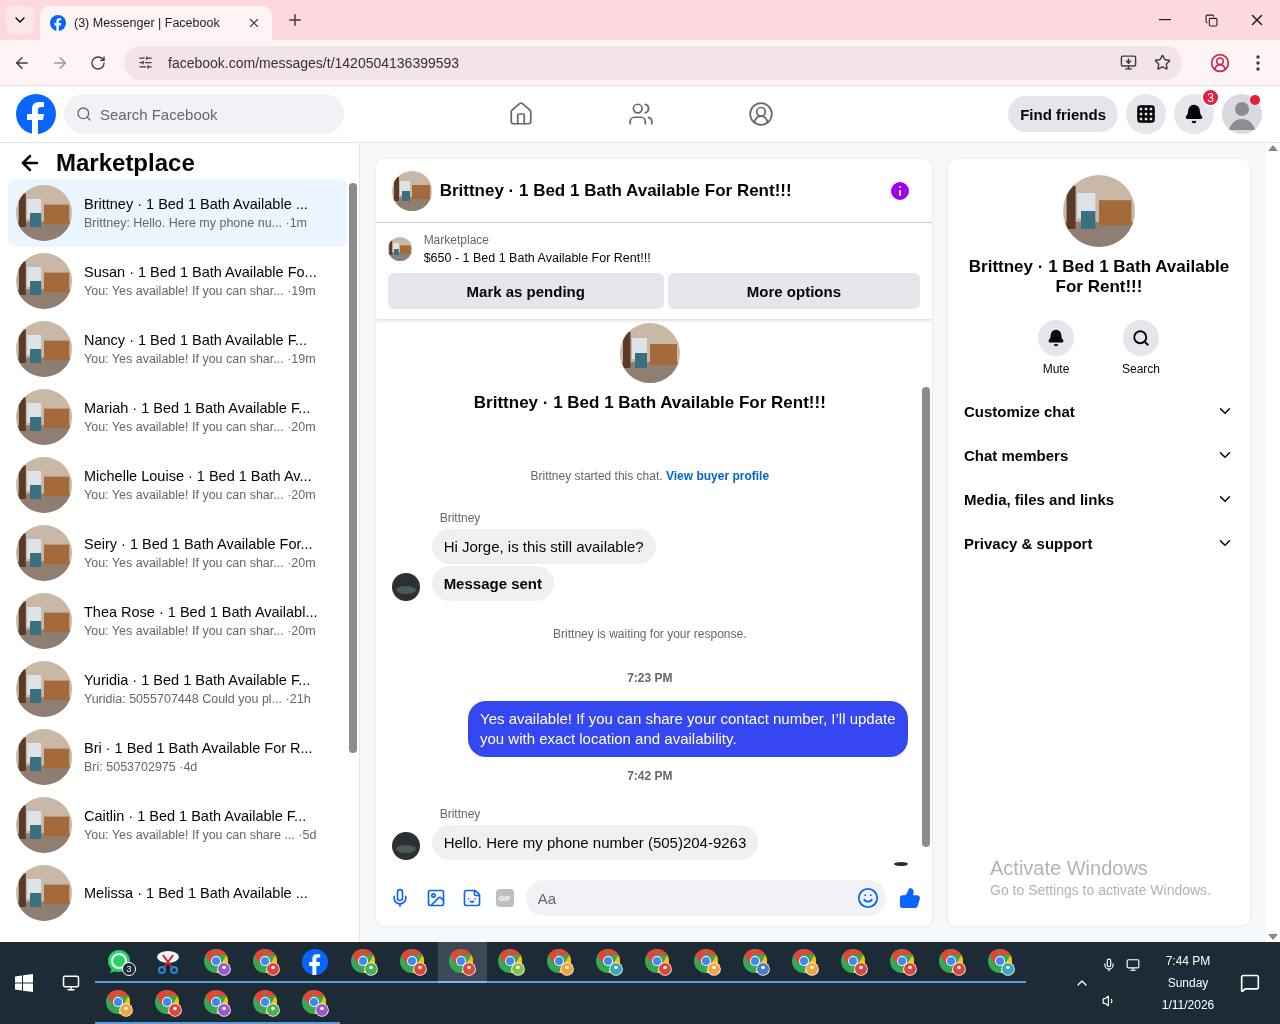  I want to click on bell-icon, so click(1194, 114).